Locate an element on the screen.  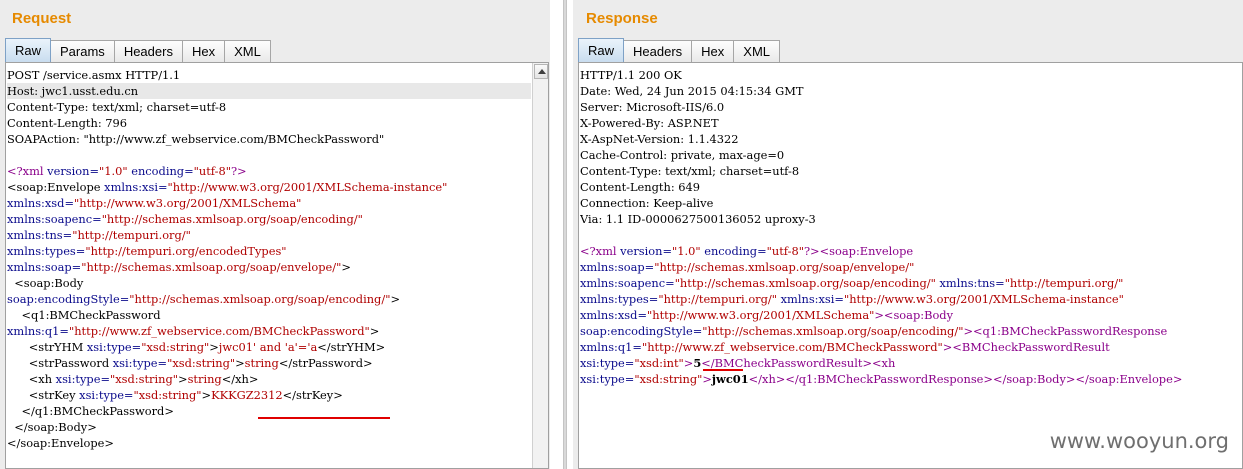
request-code-token: xmlns:q1= is located at coordinates (38, 331).